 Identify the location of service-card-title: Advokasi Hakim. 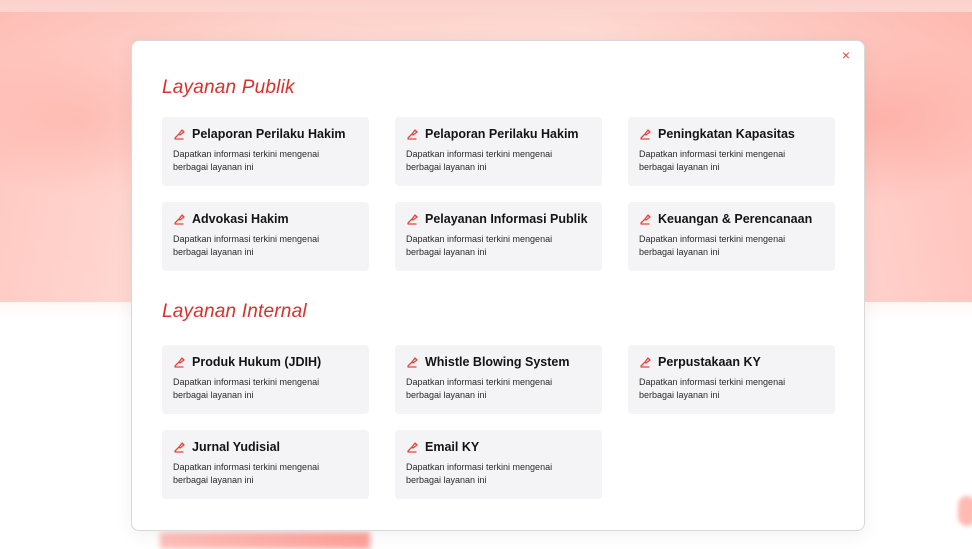
(240, 219).